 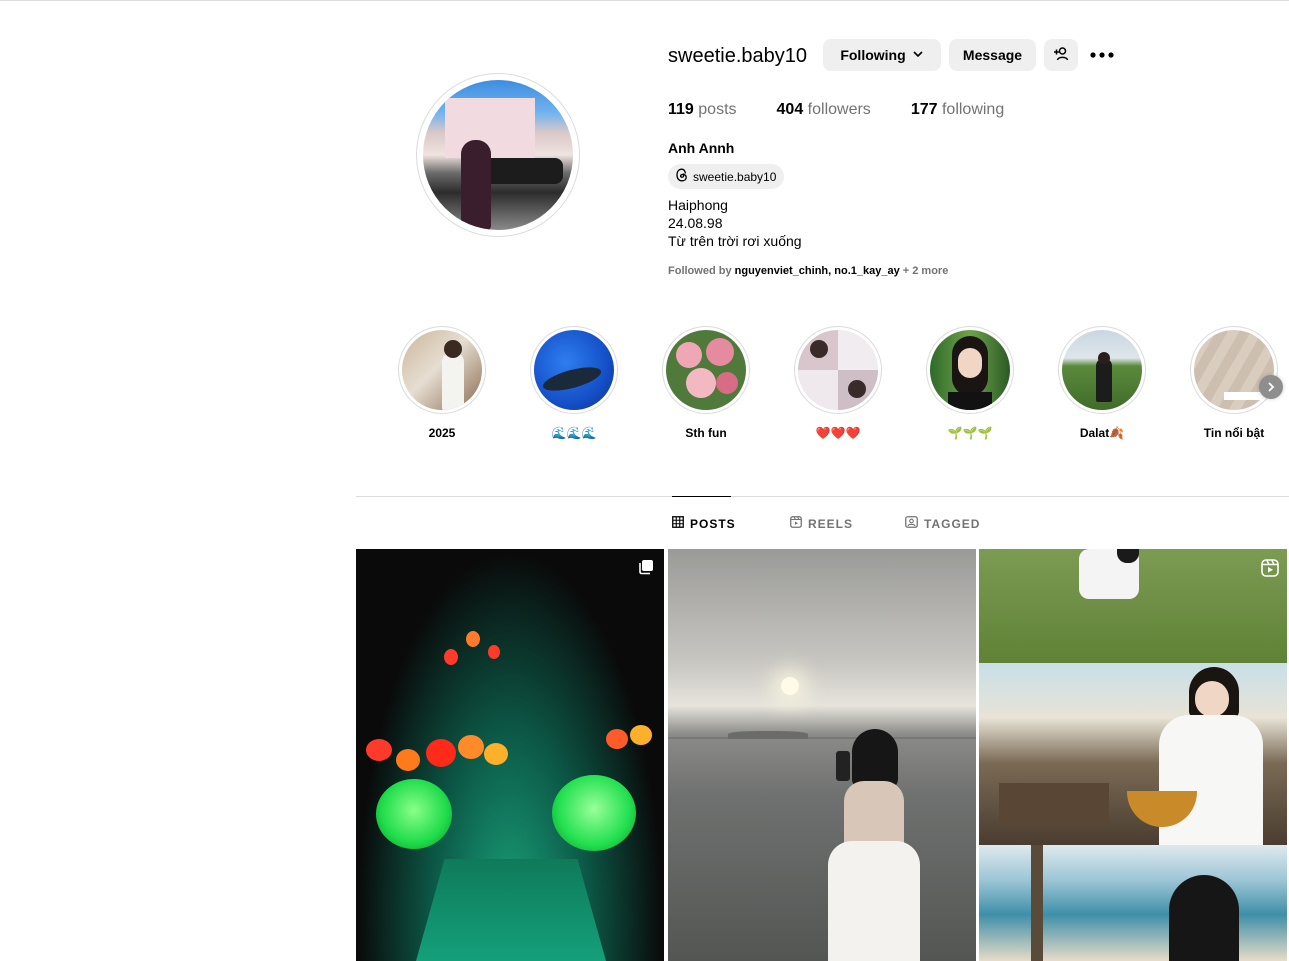 I want to click on profile-avatar, so click(x=498, y=155).